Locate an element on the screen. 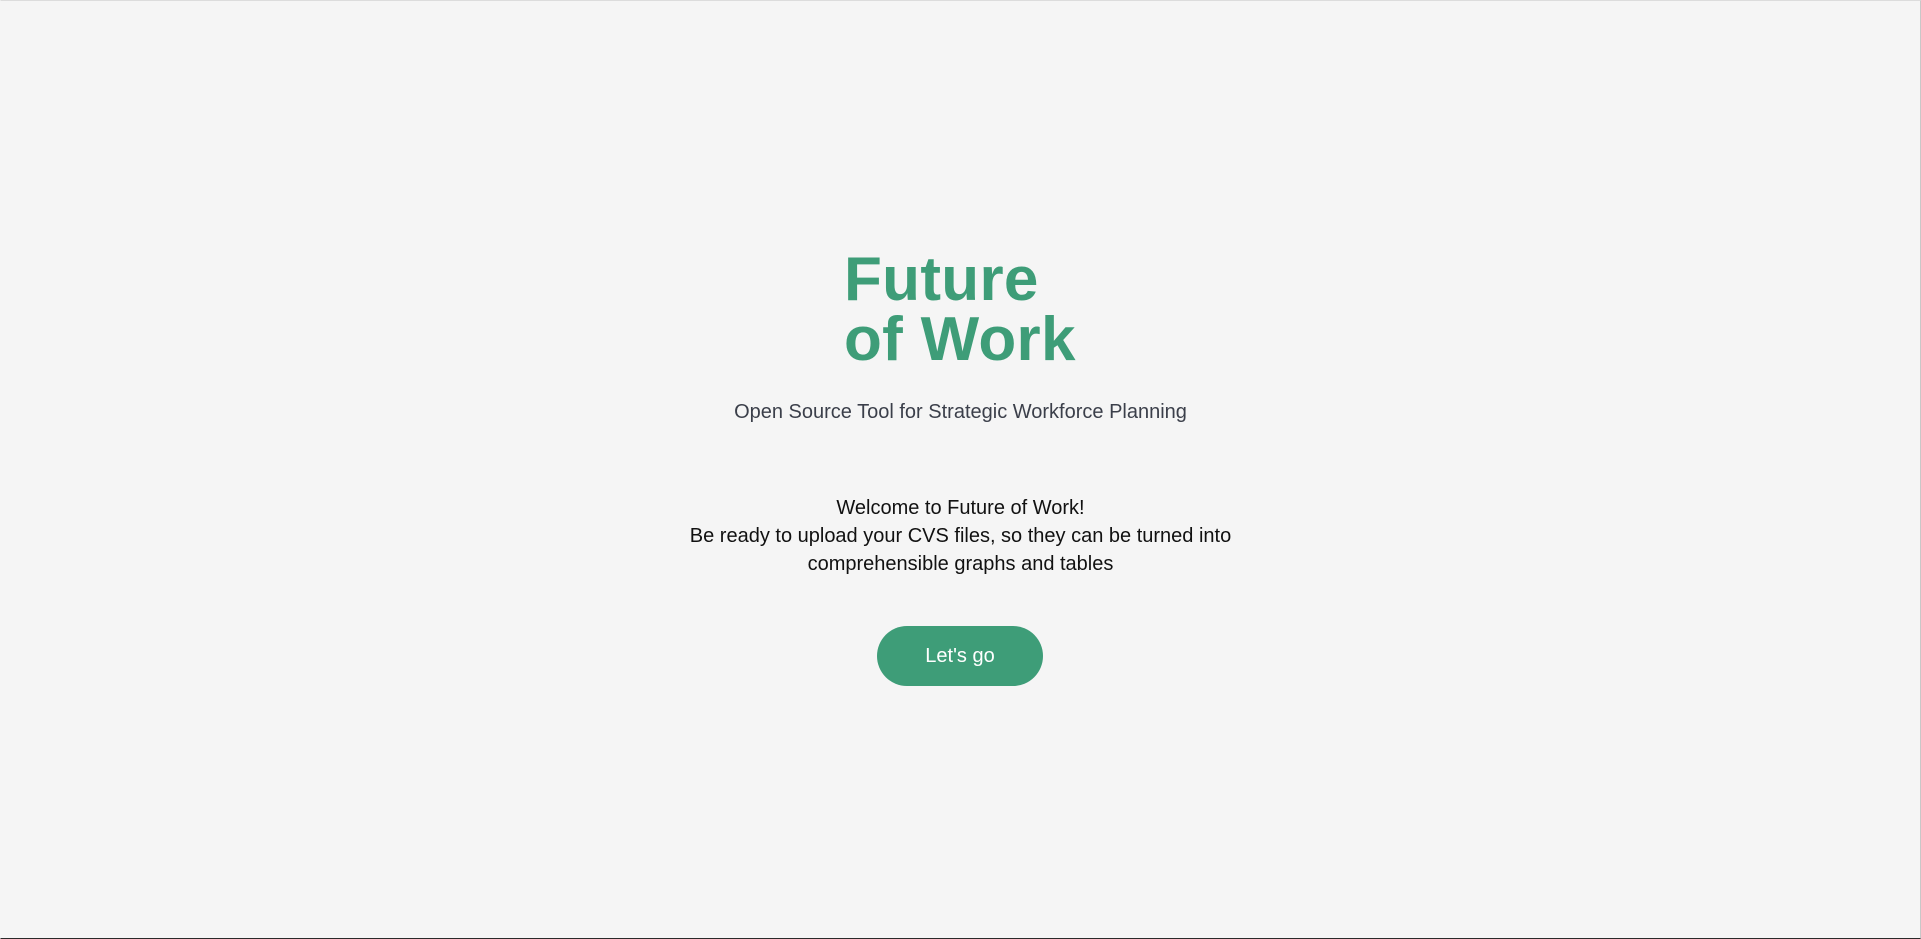  app-title-line-2: of Work is located at coordinates (960, 339).